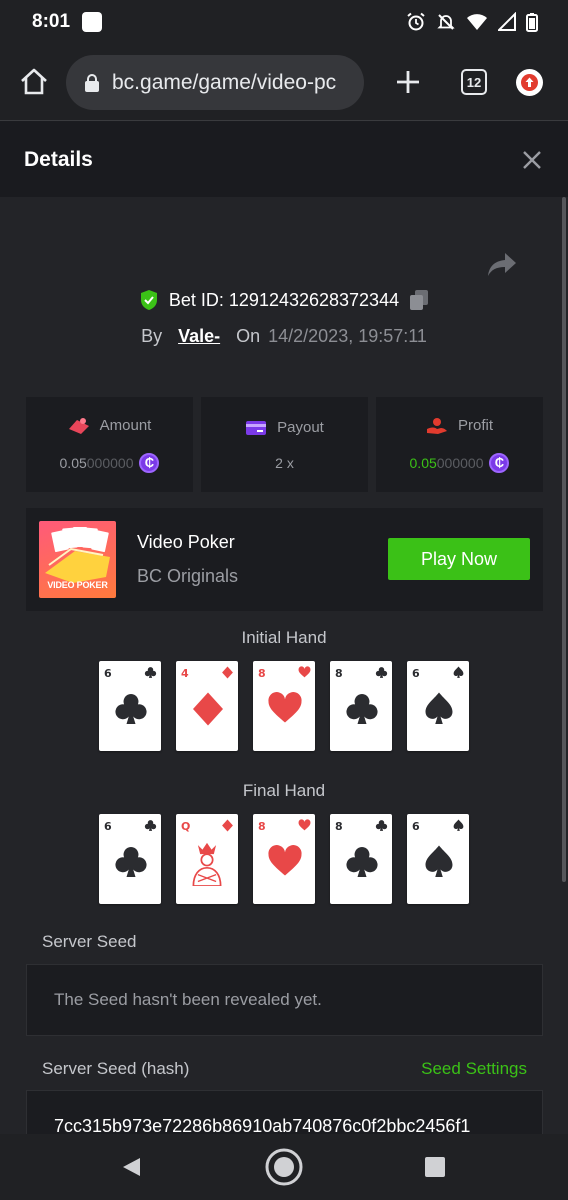 This screenshot has width=568, height=1200. I want to click on amount-label: Amount, so click(125, 425).